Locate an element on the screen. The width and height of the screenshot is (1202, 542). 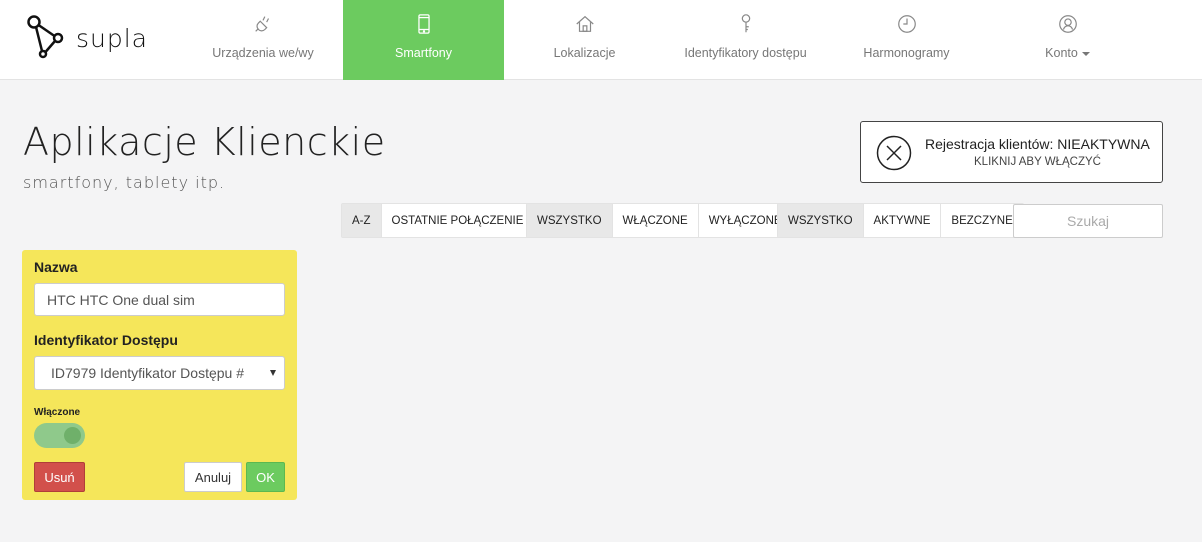
account-label: Konto is located at coordinates (1061, 53).